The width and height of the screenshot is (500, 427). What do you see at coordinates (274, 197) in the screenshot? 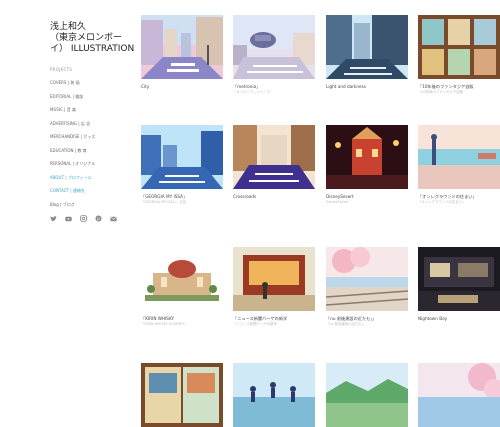
I see `gallery-item-title: Crossroads` at bounding box center [274, 197].